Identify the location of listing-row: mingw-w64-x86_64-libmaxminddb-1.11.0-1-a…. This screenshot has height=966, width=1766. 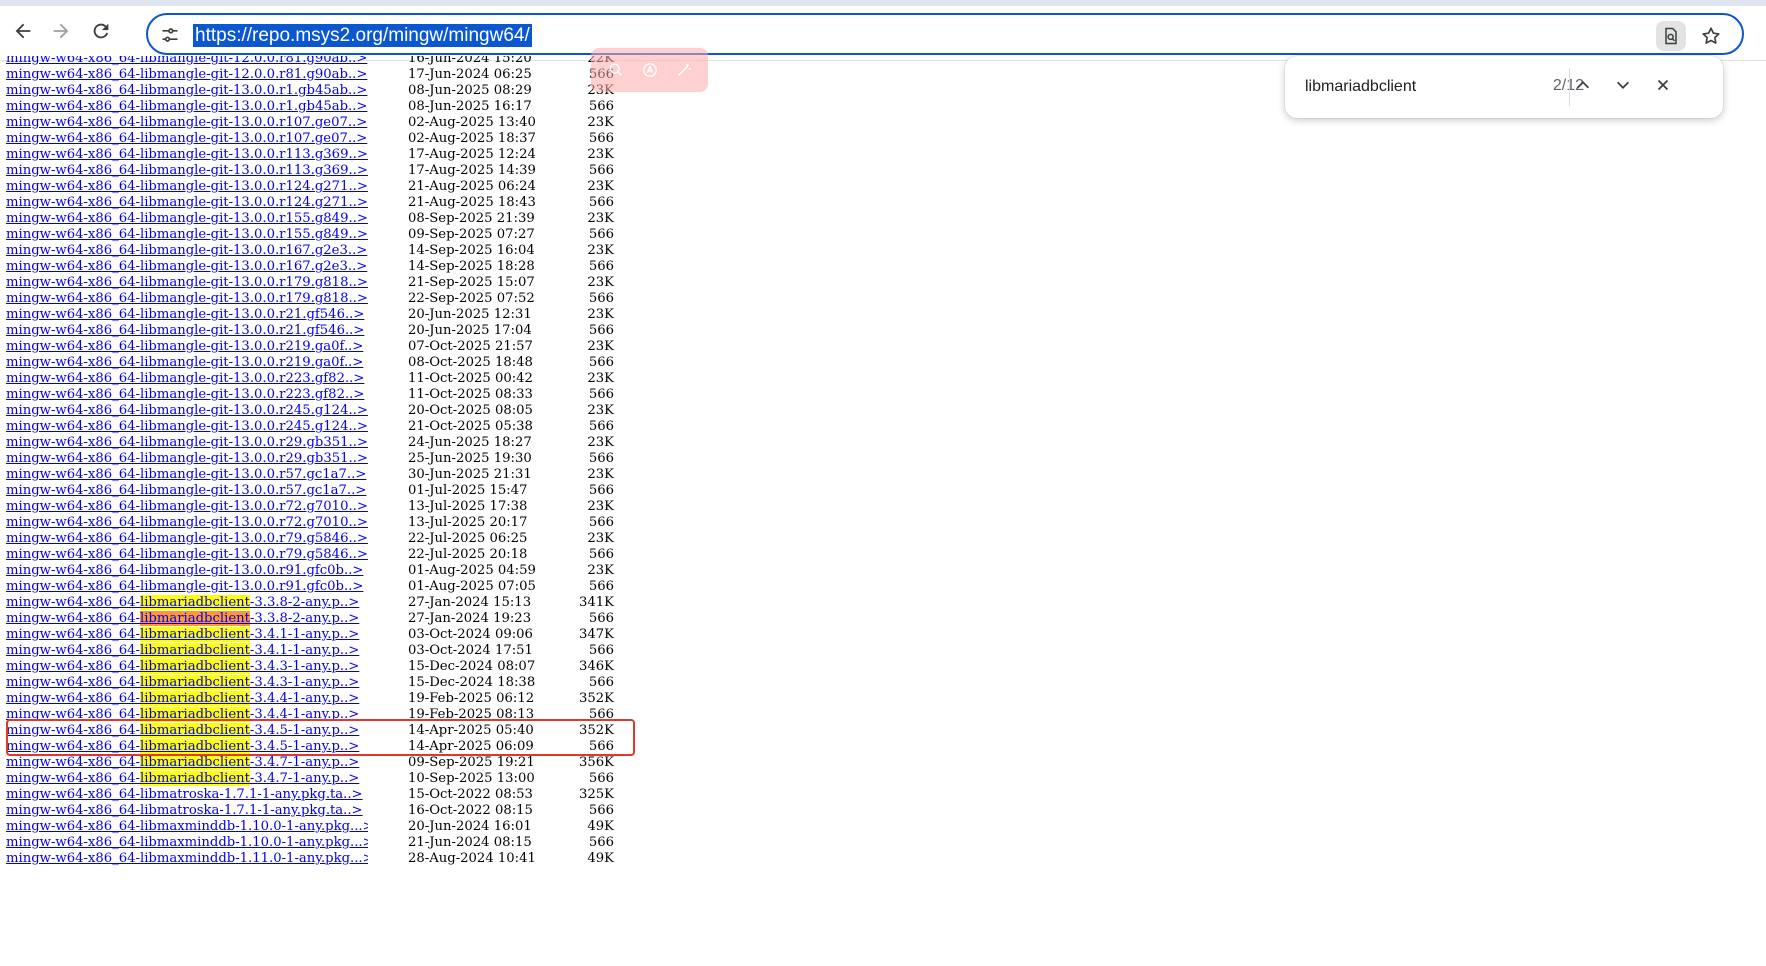
(310, 859).